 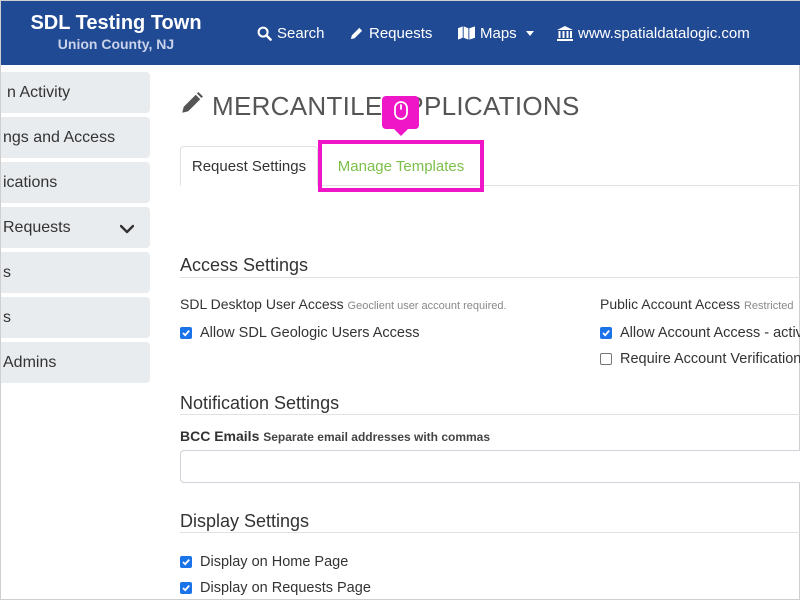 I want to click on nav-requests-label: Requests, so click(x=401, y=33).